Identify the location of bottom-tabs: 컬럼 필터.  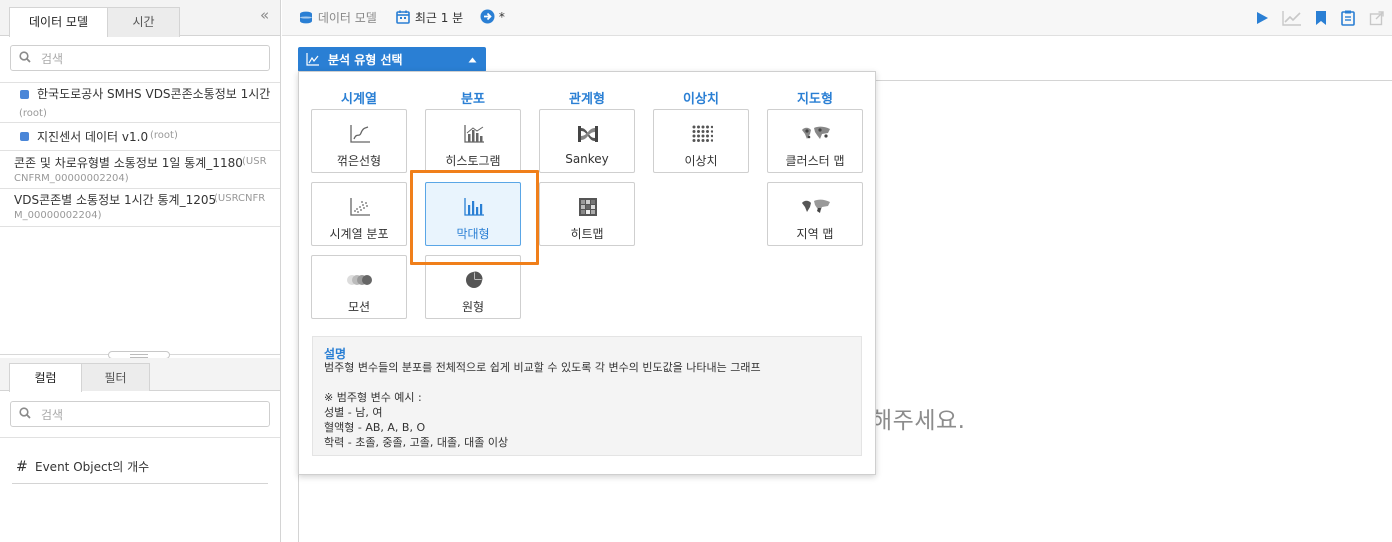
(140, 375).